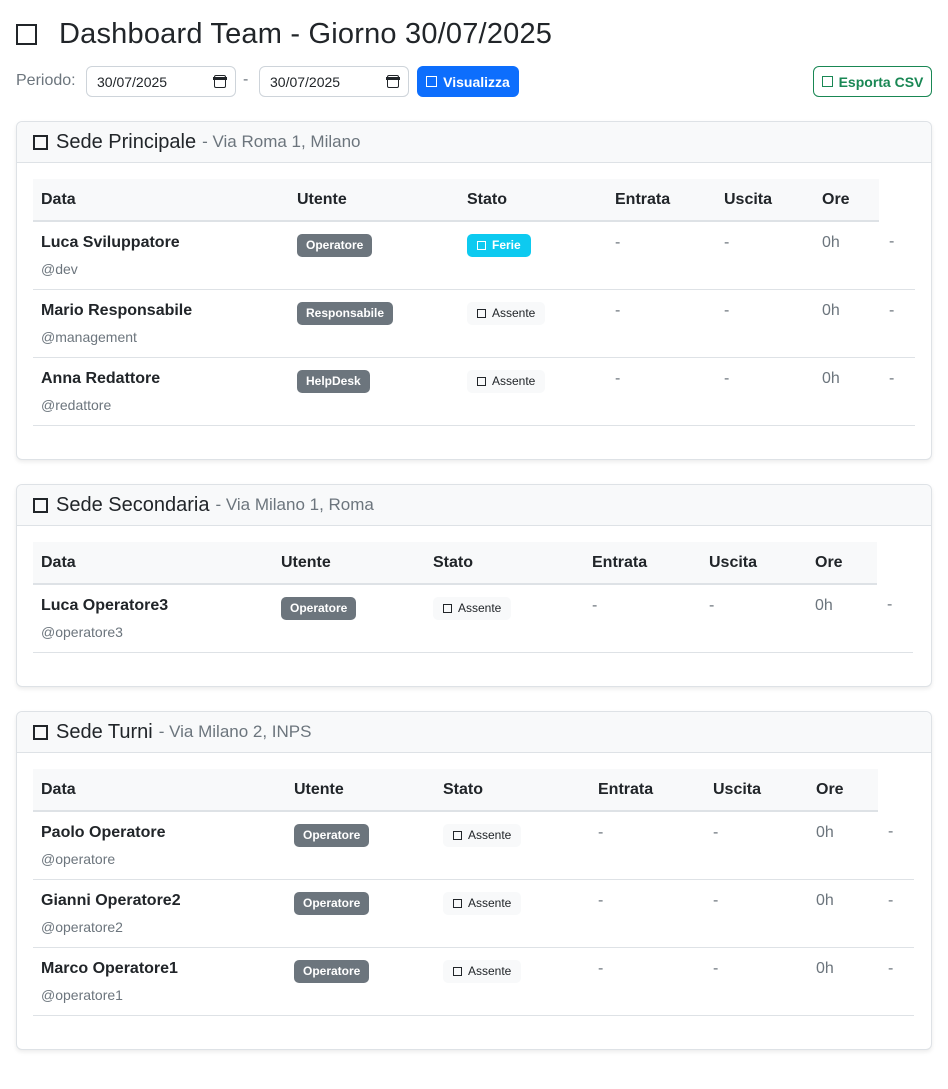 The image size is (948, 1089). Describe the element at coordinates (345, 313) in the screenshot. I see `role-badge: Responsabile` at that location.